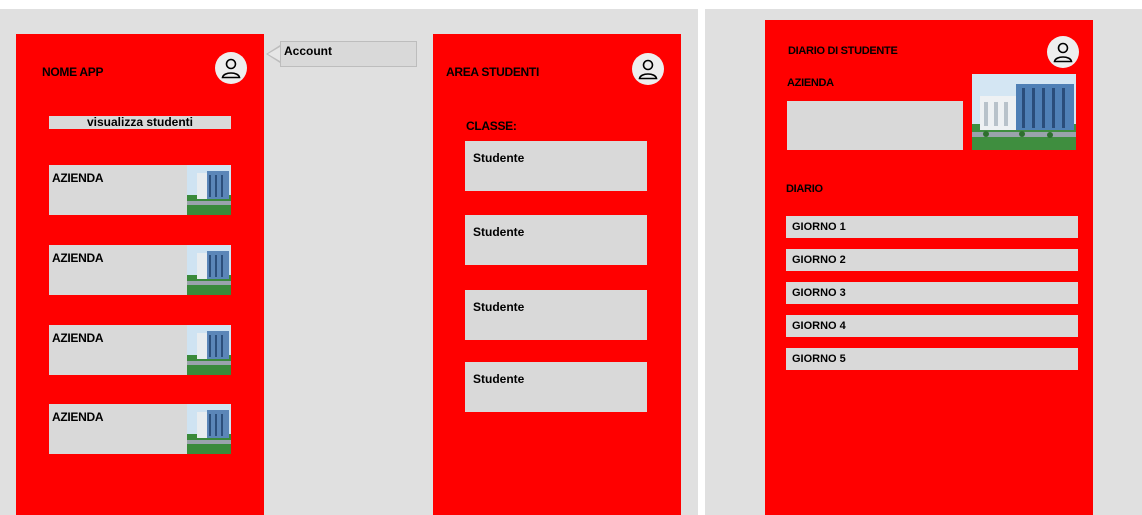 The height and width of the screenshot is (515, 1142). What do you see at coordinates (140, 122) in the screenshot?
I see `view-students-button: visualizza studenti` at bounding box center [140, 122].